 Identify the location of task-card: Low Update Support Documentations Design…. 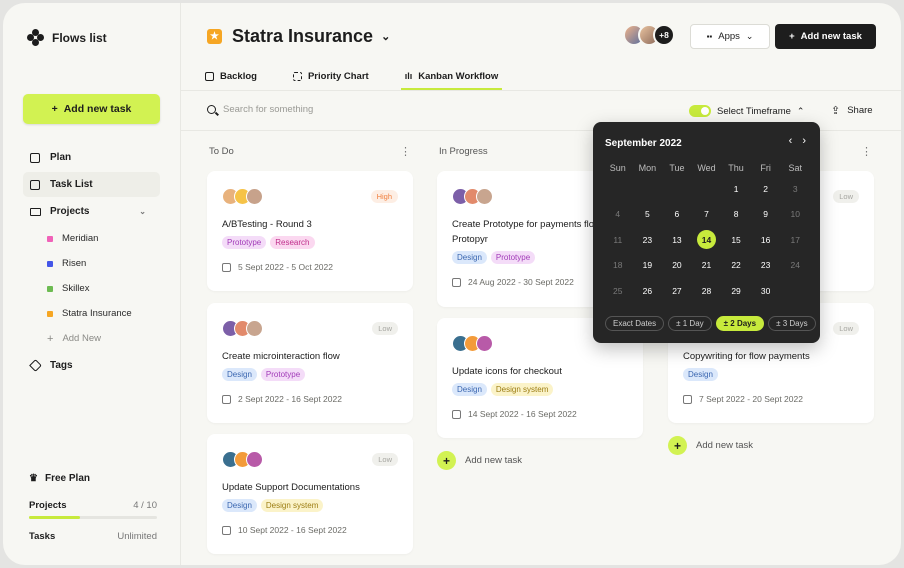
(310, 494).